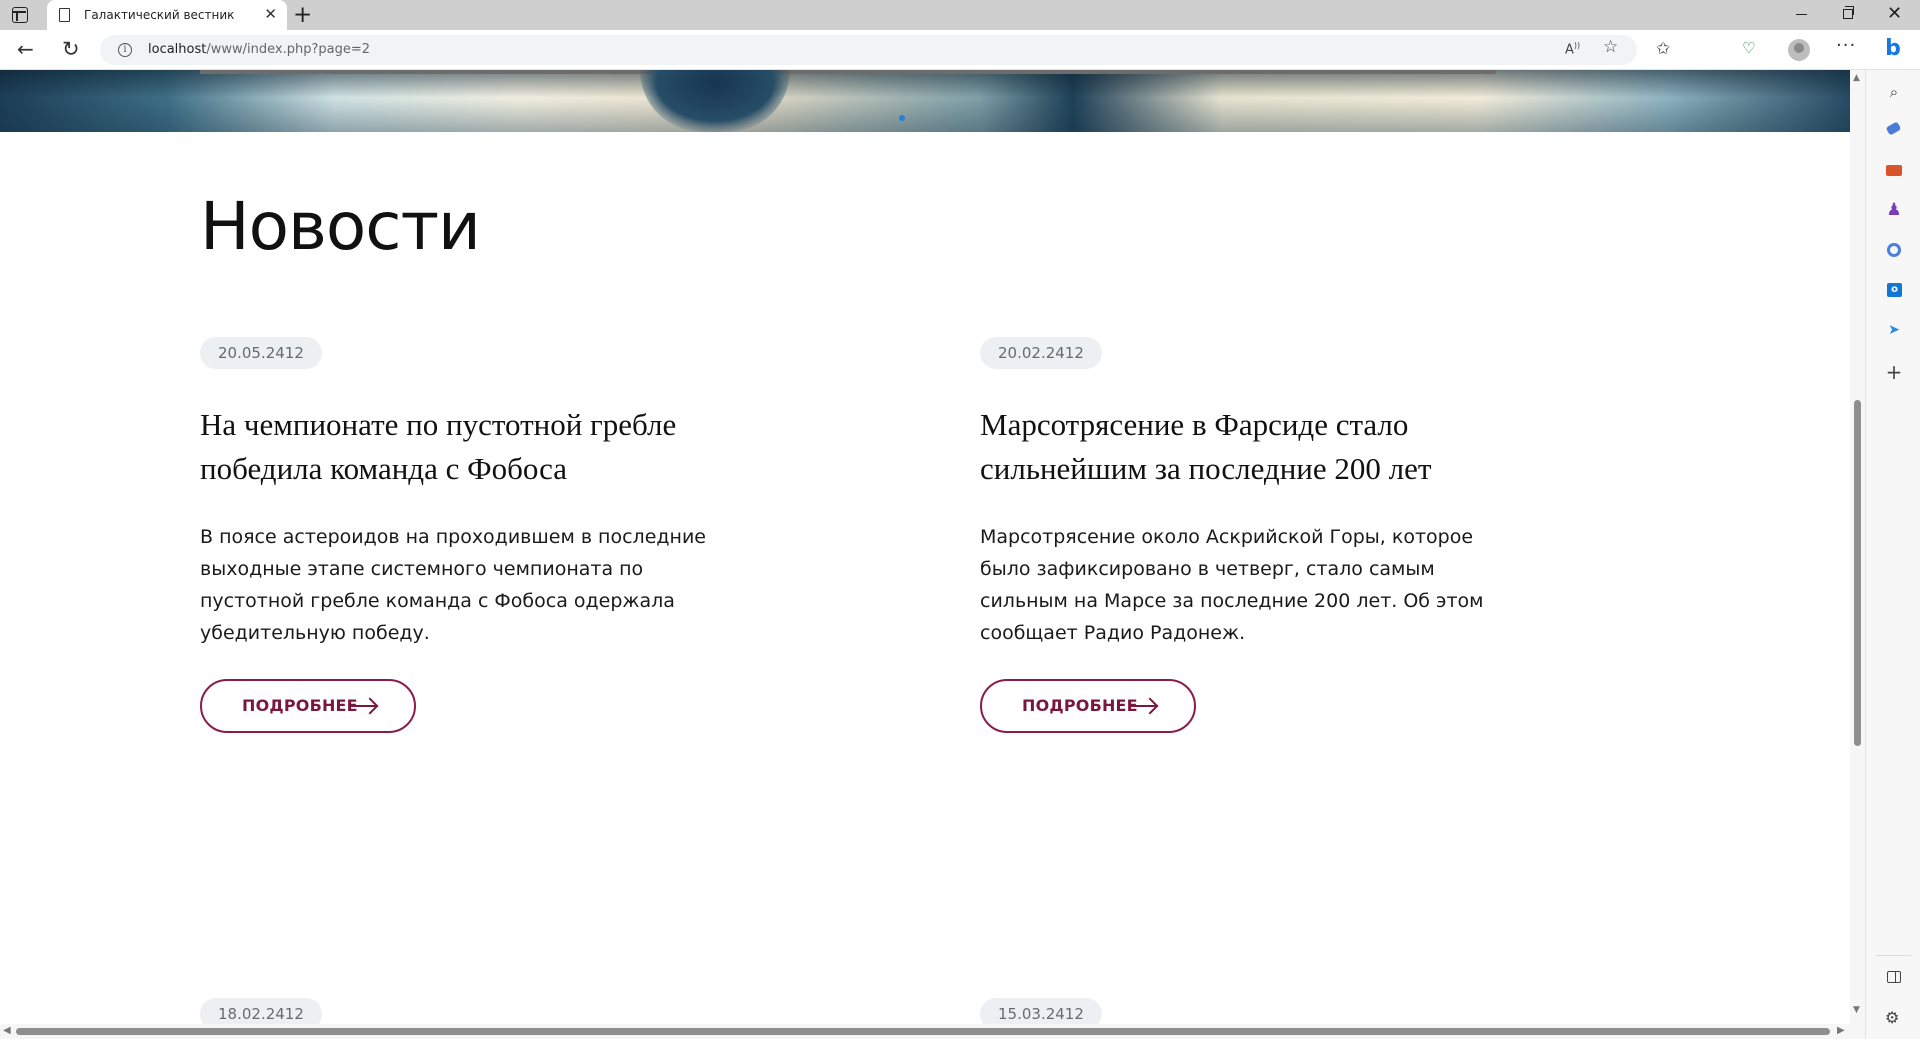 This screenshot has height=1039, width=1920. I want to click on bing-icon: b, so click(1893, 50).